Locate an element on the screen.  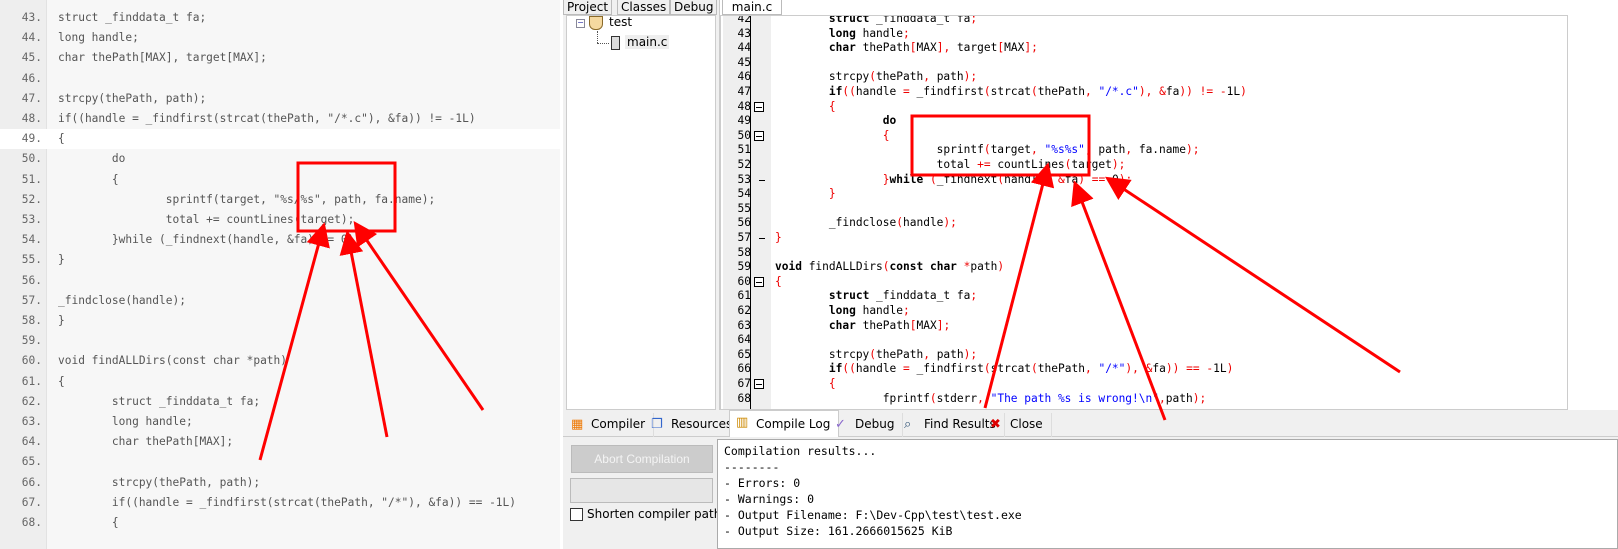
line-number: 52. is located at coordinates (31, 199).